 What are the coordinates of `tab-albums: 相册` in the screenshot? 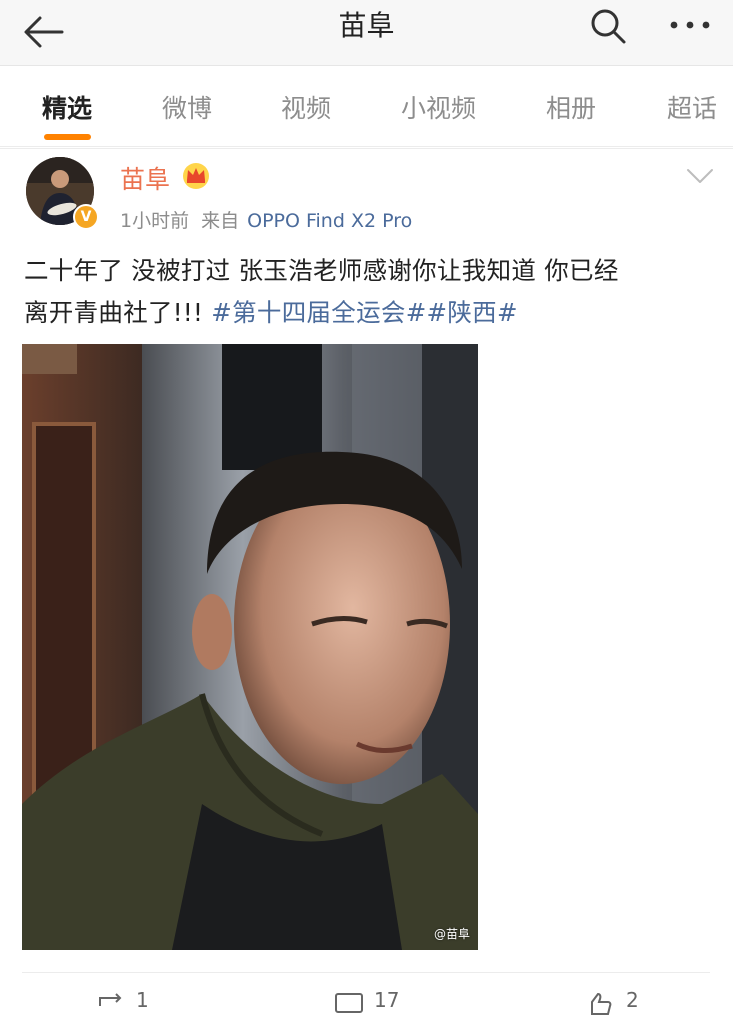 It's located at (571, 107).